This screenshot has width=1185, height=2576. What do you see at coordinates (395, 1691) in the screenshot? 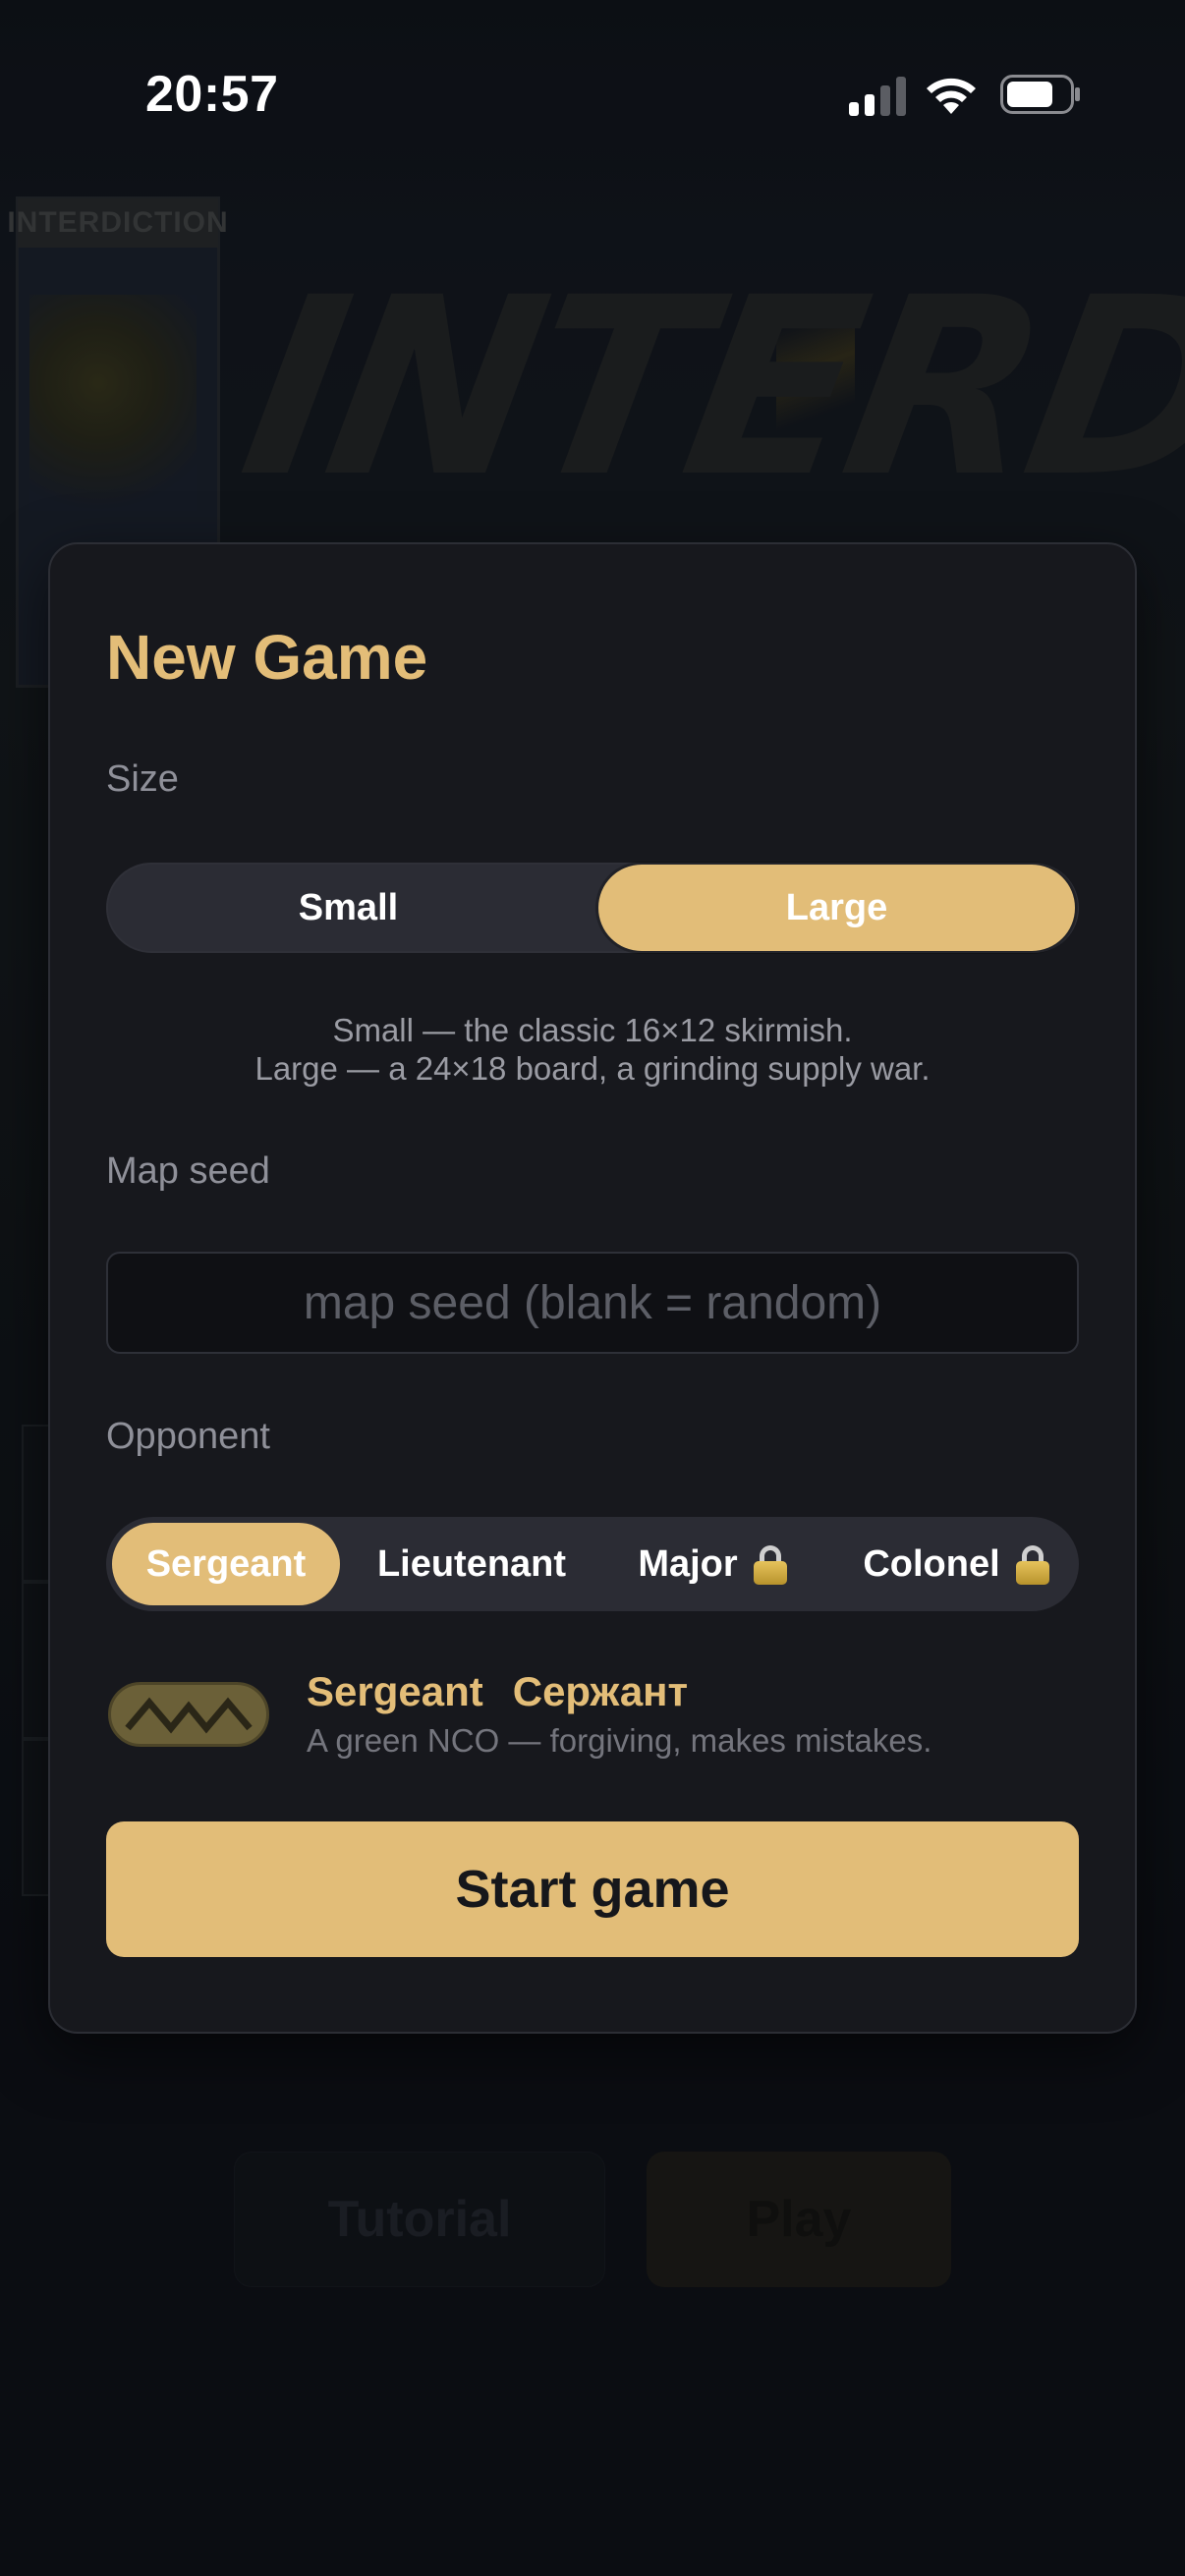
I see `rank-name-en: Sergeant` at bounding box center [395, 1691].